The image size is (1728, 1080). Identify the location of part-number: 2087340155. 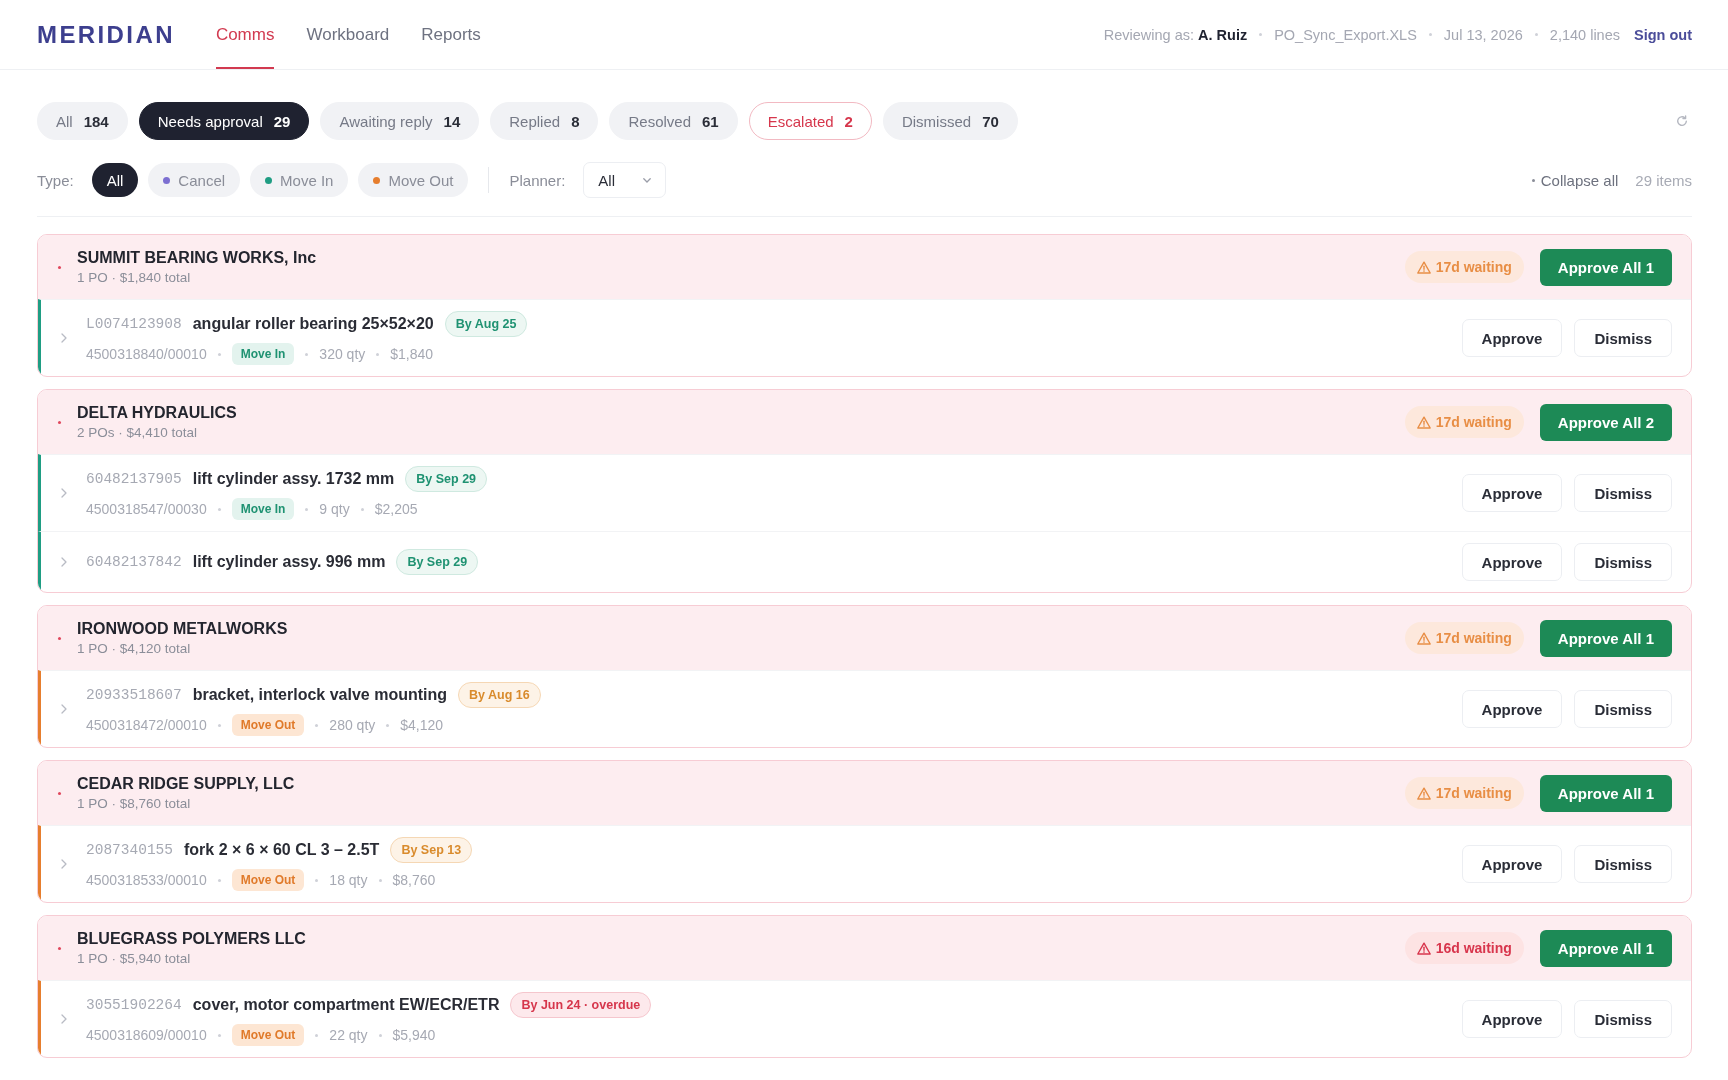
(129, 850).